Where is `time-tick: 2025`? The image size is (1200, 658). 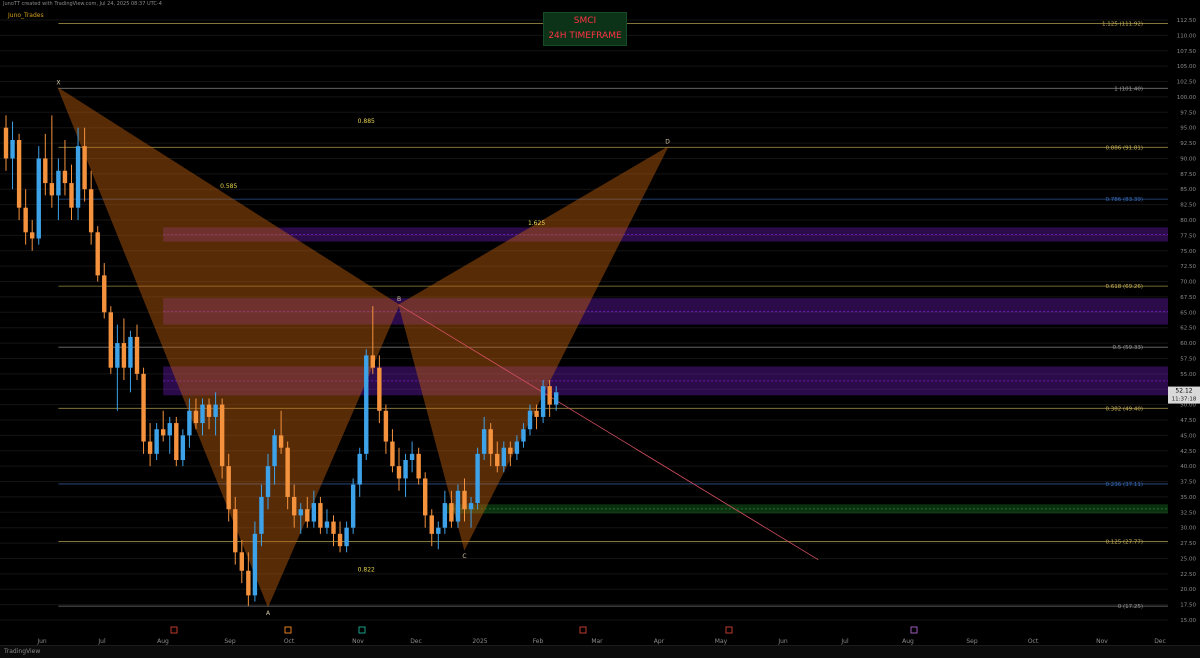 time-tick: 2025 is located at coordinates (479, 641).